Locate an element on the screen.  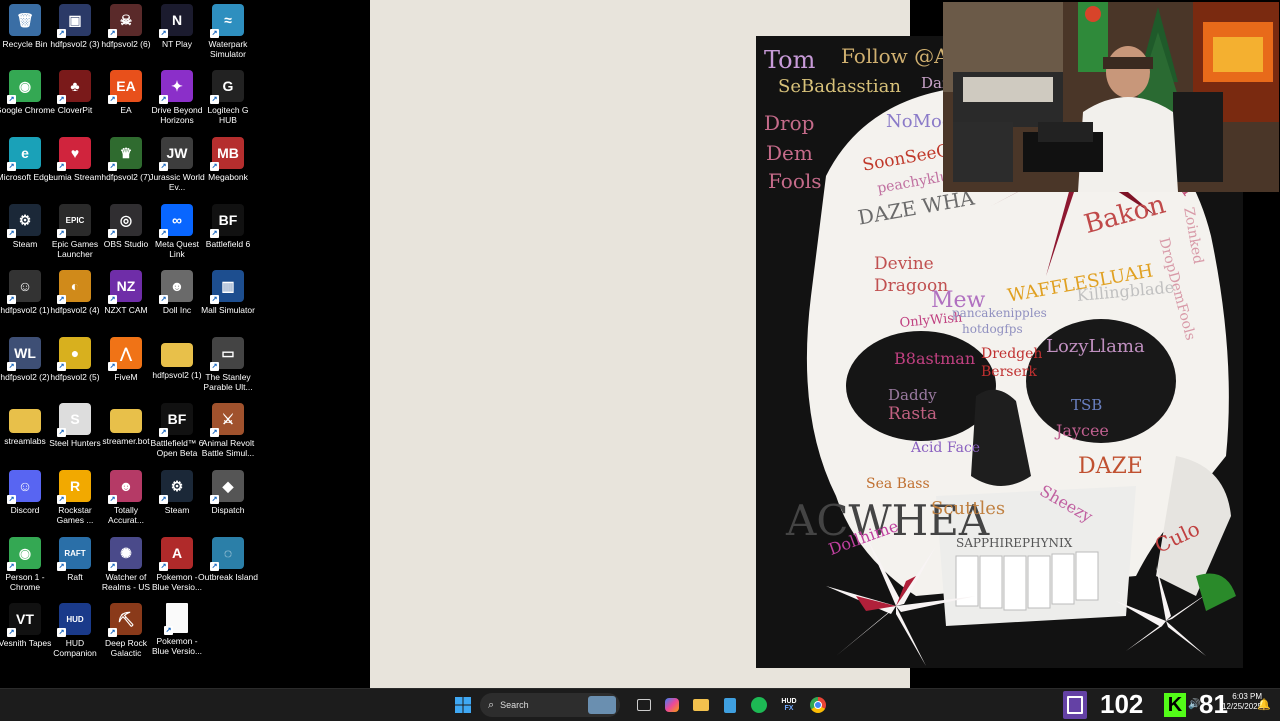
desktop-icon-17: ◎ ↗ OBS Studio is located at coordinates (126, 226).